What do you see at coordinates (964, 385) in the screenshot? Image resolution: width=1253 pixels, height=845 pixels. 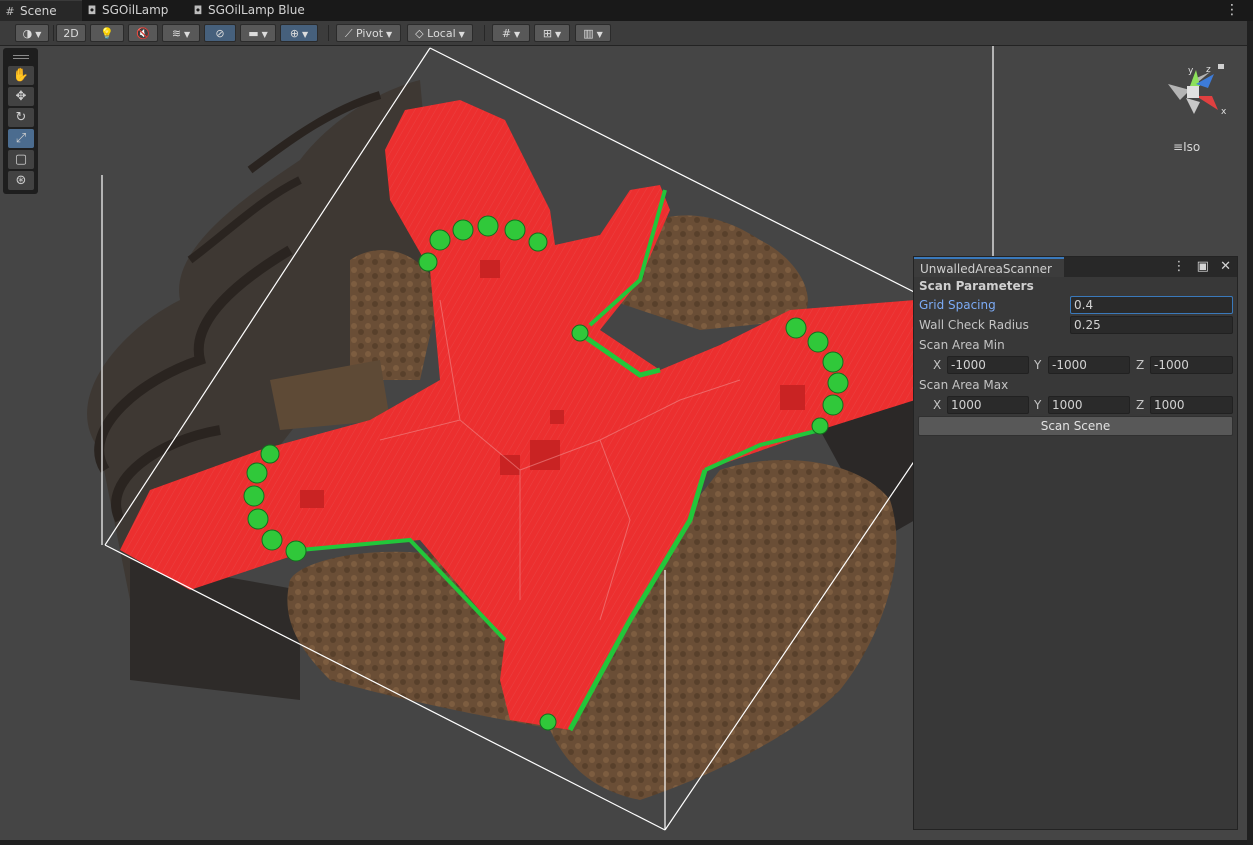 I see `scan-area-max-label: Scan Area Max` at bounding box center [964, 385].